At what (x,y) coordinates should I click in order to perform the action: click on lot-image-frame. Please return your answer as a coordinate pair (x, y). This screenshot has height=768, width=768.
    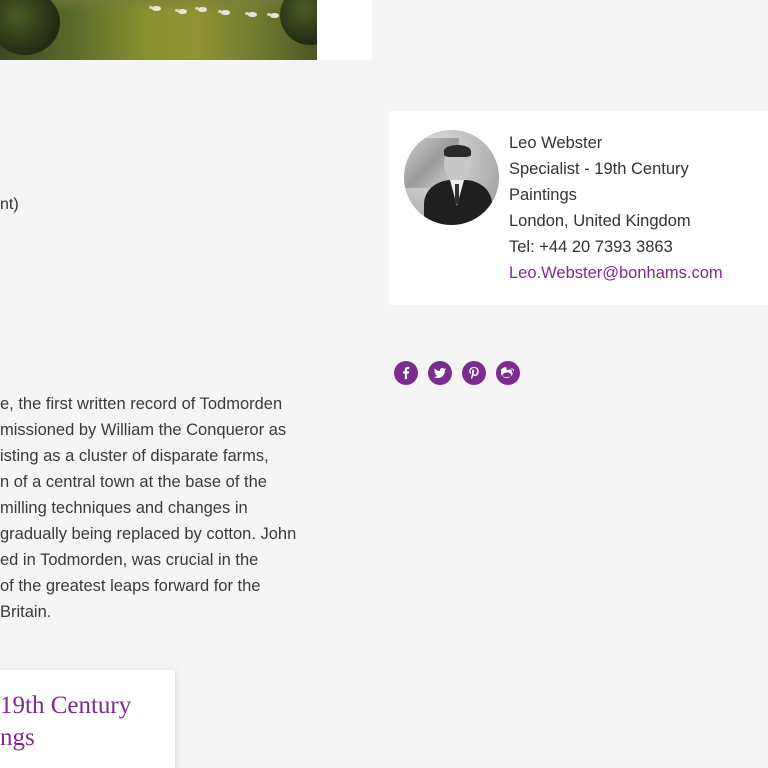
    Looking at the image, I should click on (186, 30).